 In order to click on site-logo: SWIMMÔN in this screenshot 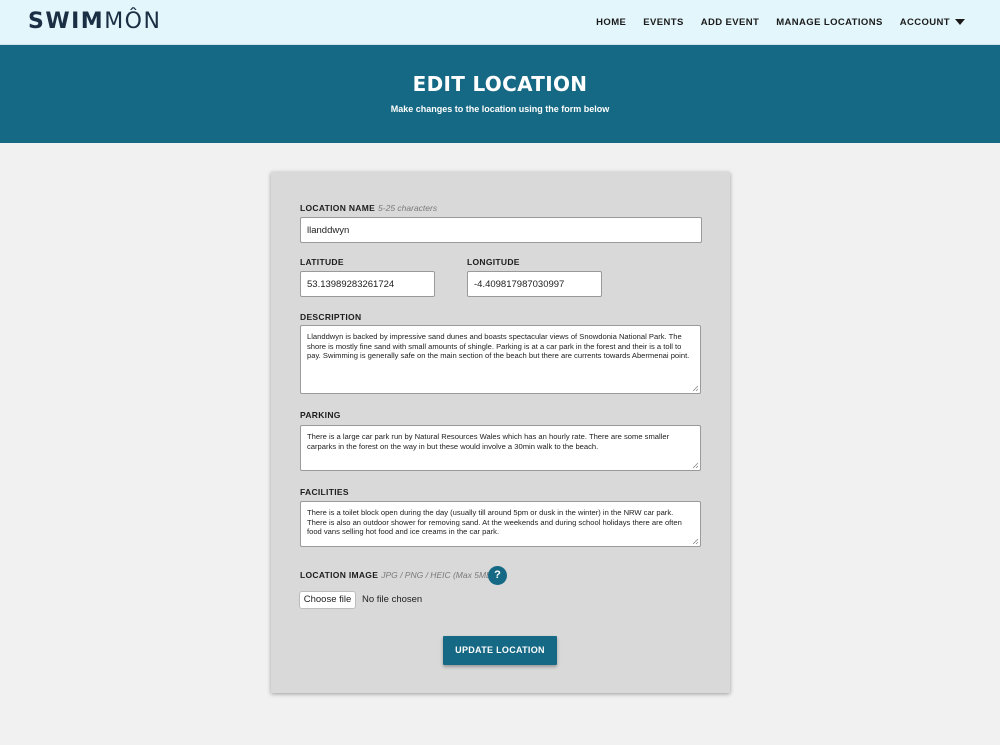, I will do `click(94, 22)`.